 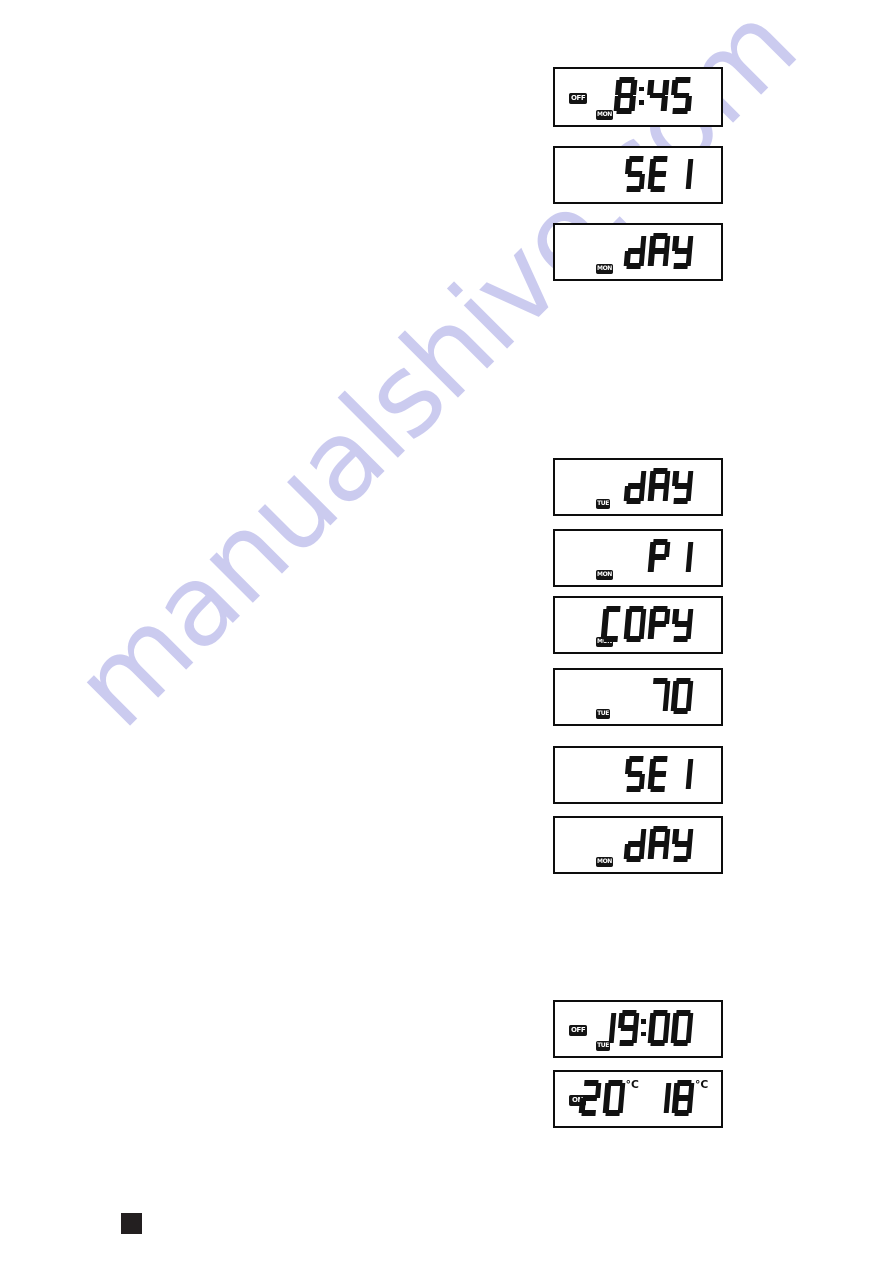 I want to click on lcd-screen: OFF MON, so click(x=638, y=97).